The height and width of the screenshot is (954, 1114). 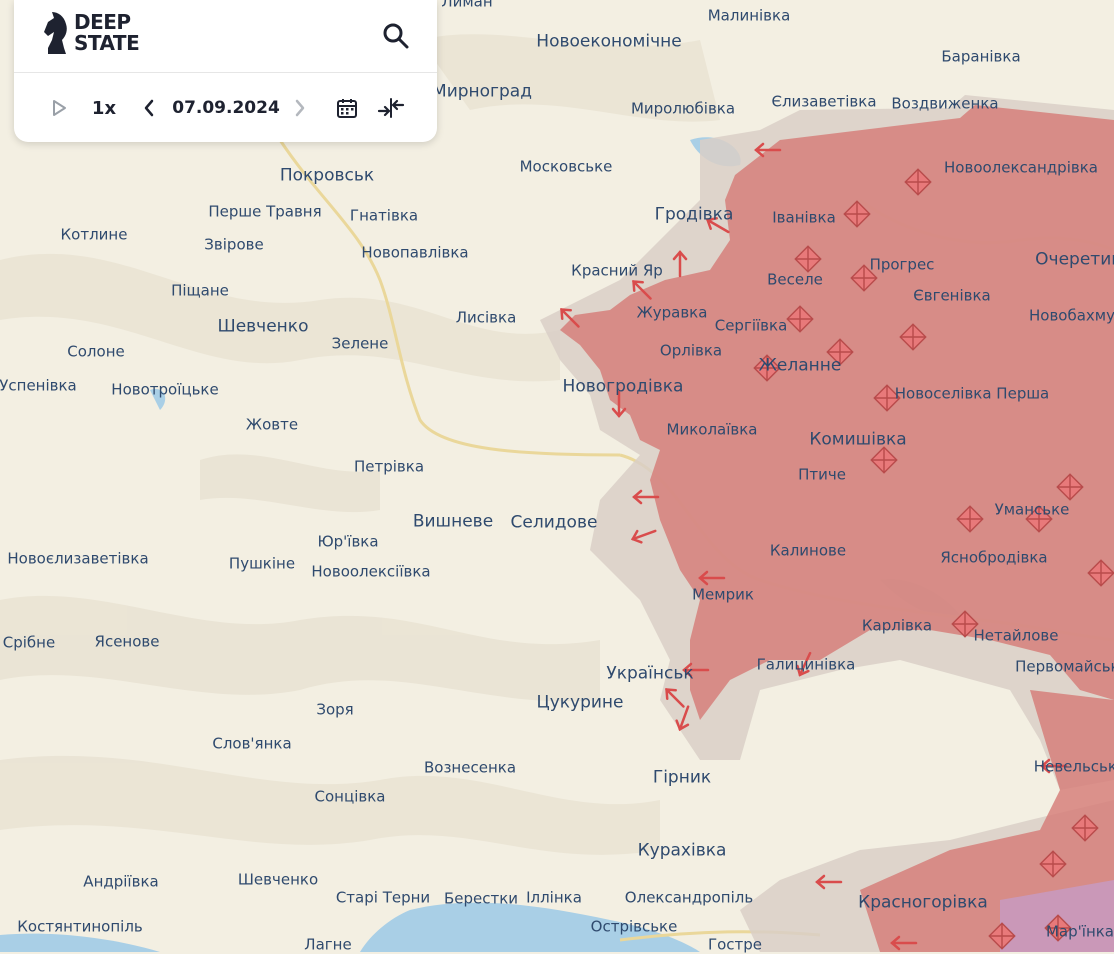 I want to click on calendar-button, so click(x=347, y=108).